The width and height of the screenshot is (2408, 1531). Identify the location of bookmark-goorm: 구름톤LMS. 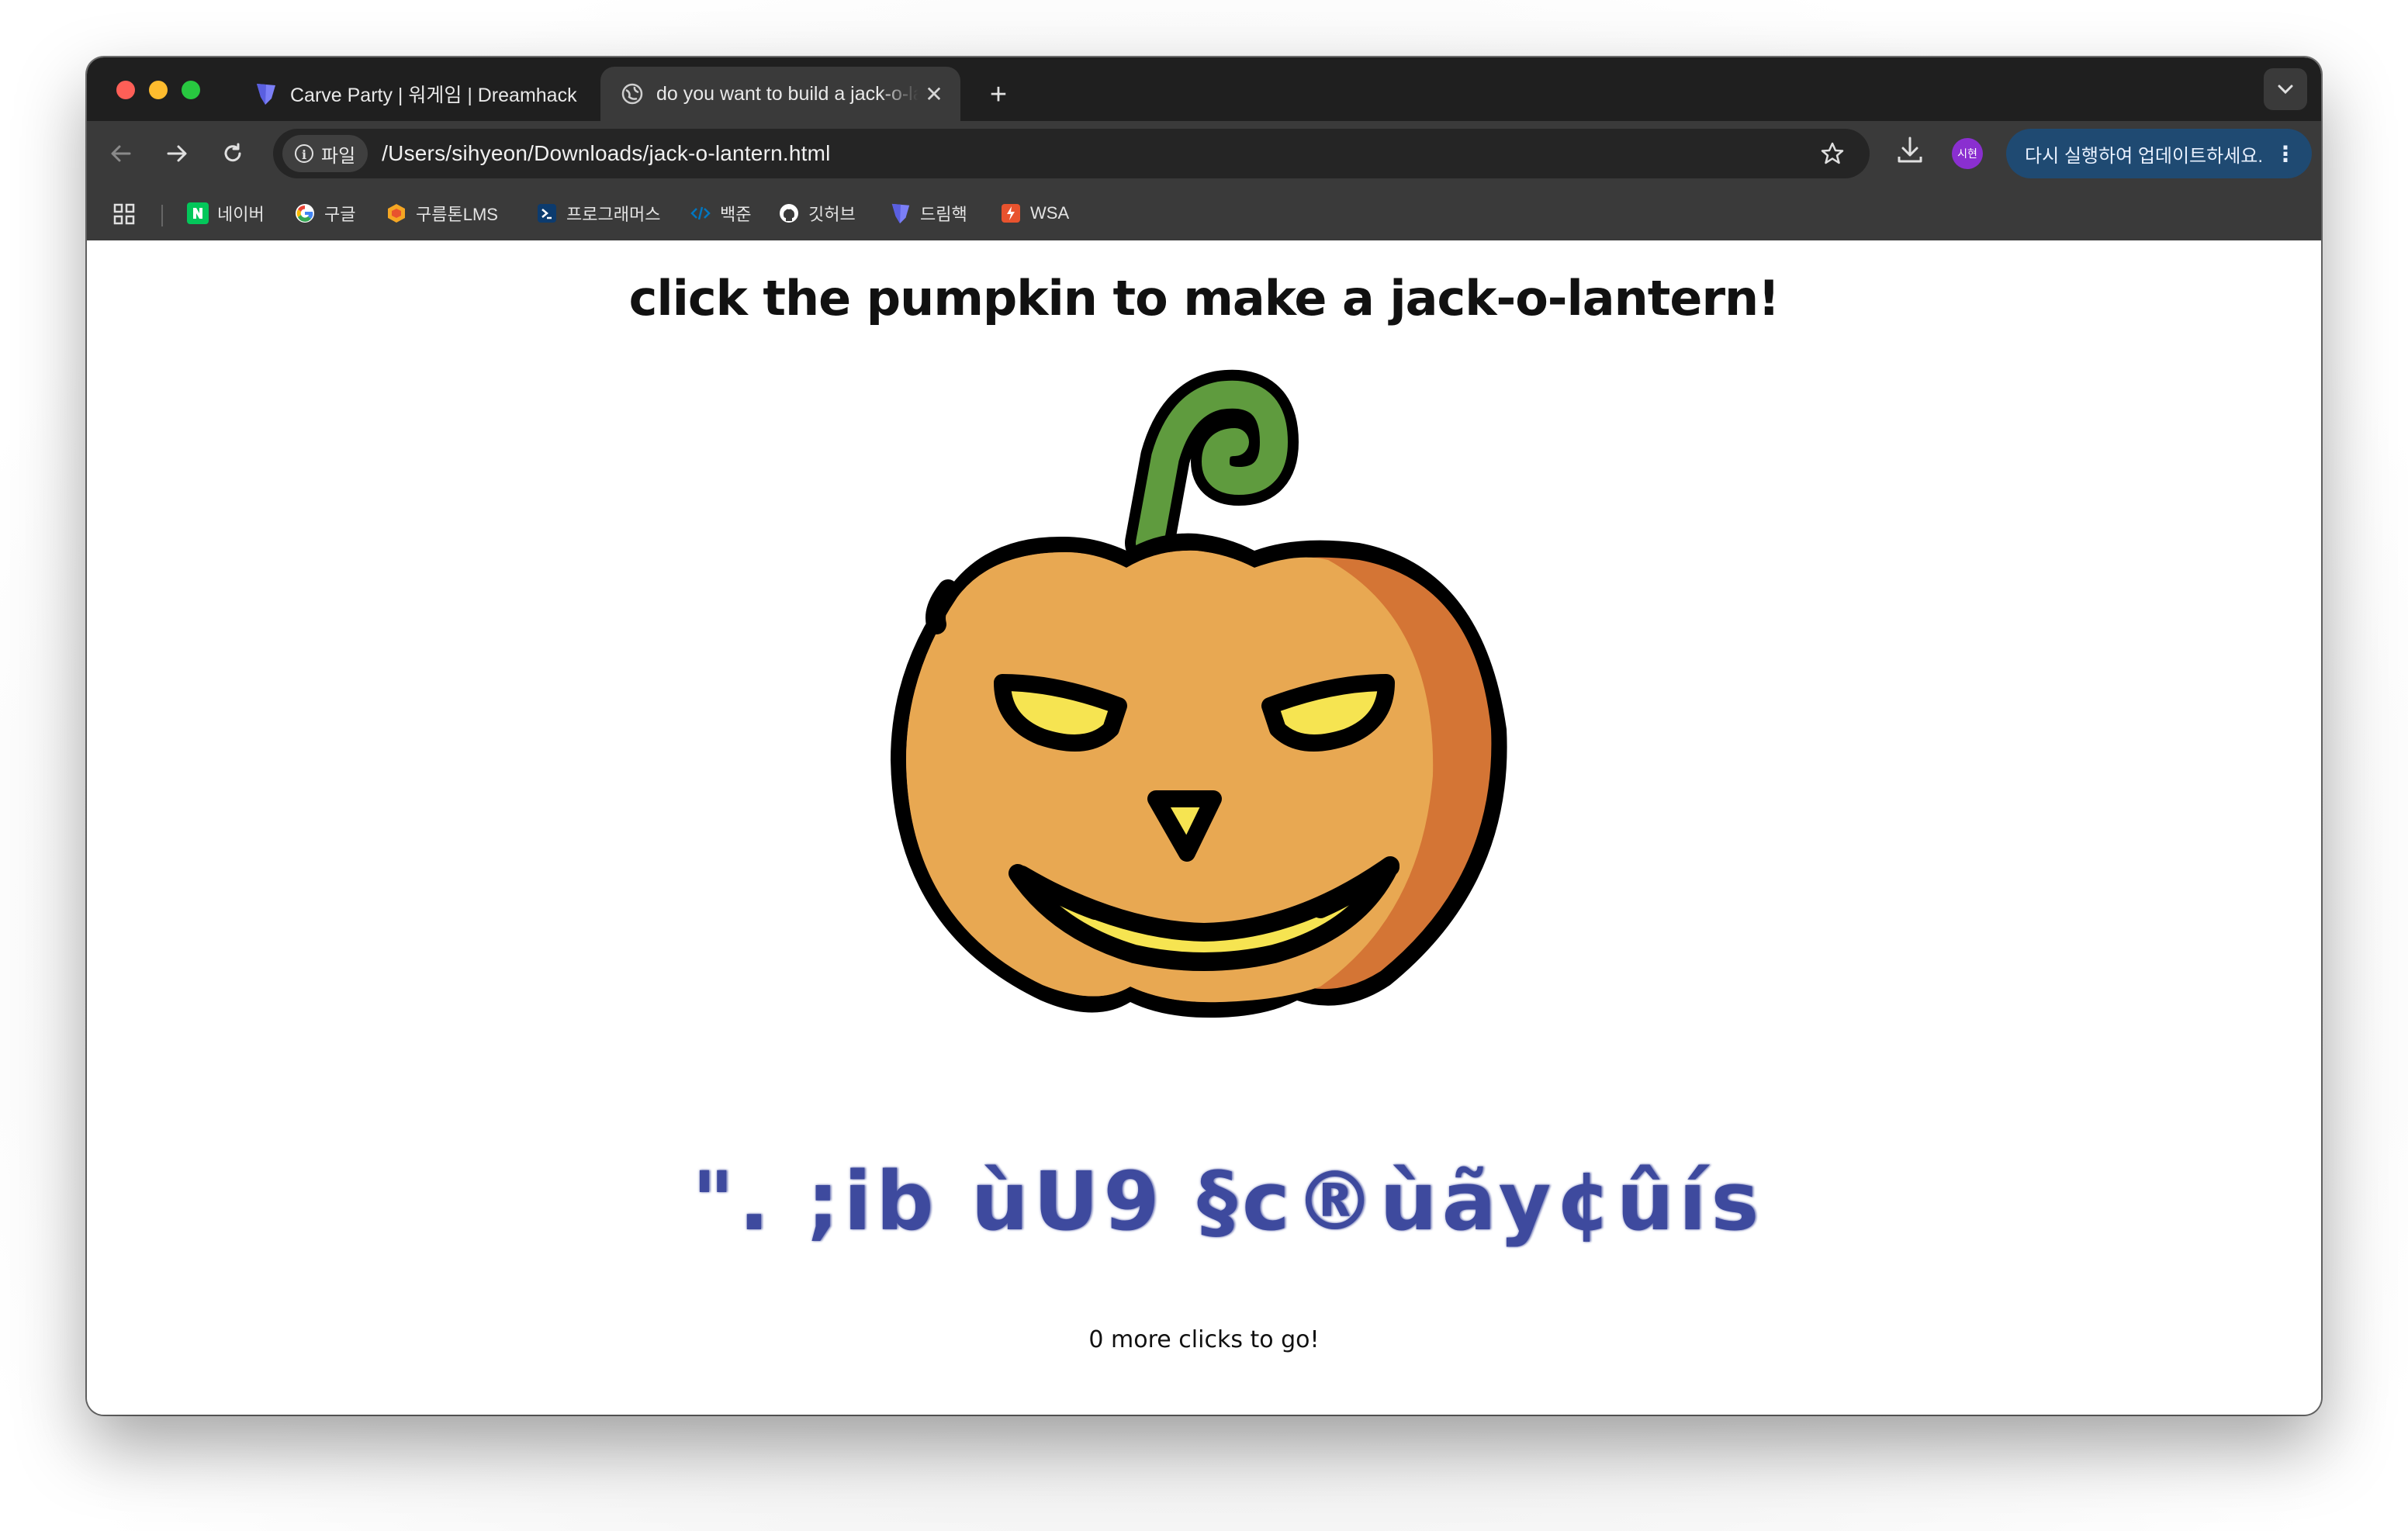
(441, 213).